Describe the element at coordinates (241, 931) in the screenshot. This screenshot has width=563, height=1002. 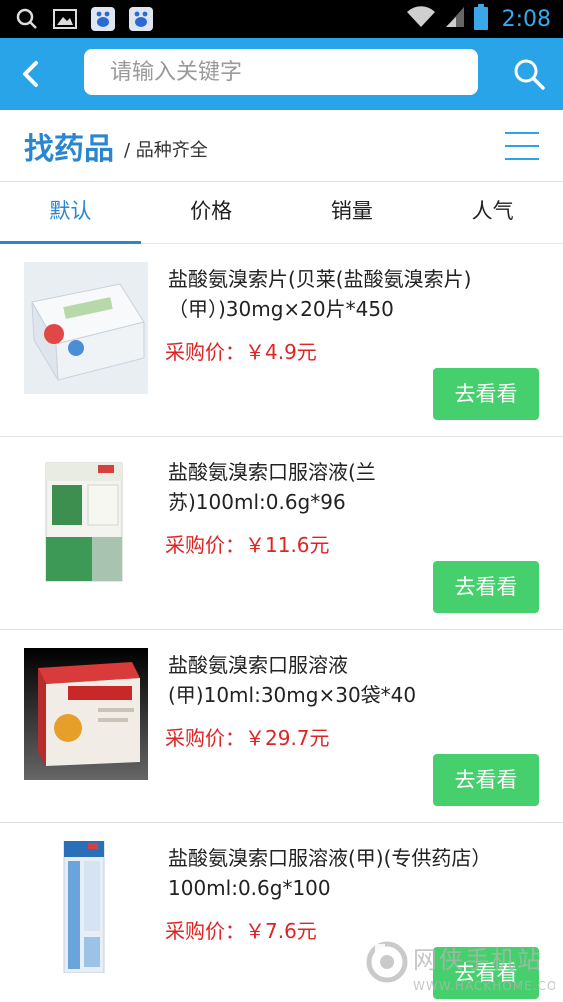
I see `product-price: 采购价：￥7.6元` at that location.